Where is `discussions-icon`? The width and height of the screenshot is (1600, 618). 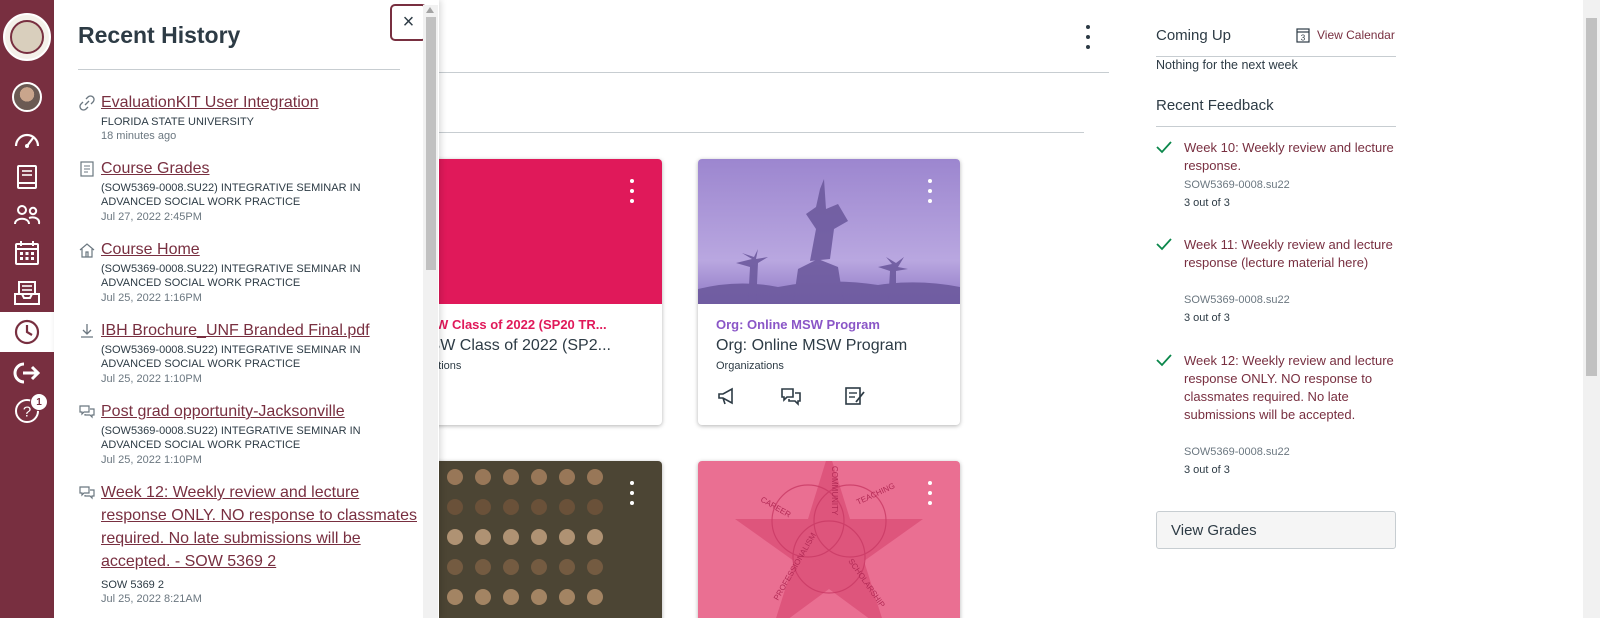
discussions-icon is located at coordinates (791, 396).